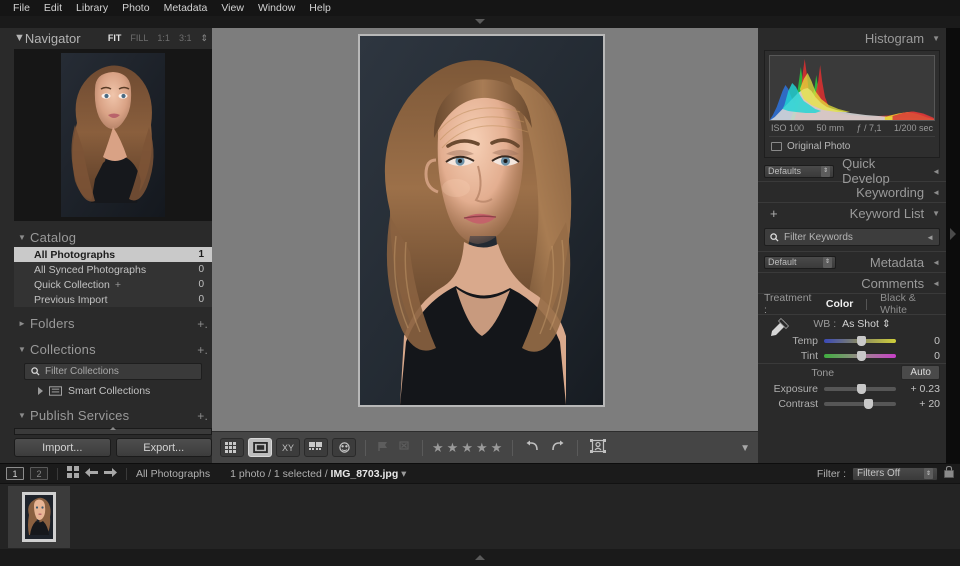 The width and height of the screenshot is (960, 566). Describe the element at coordinates (40, 391) in the screenshot. I see `smart-collections-twisty-icon` at that location.